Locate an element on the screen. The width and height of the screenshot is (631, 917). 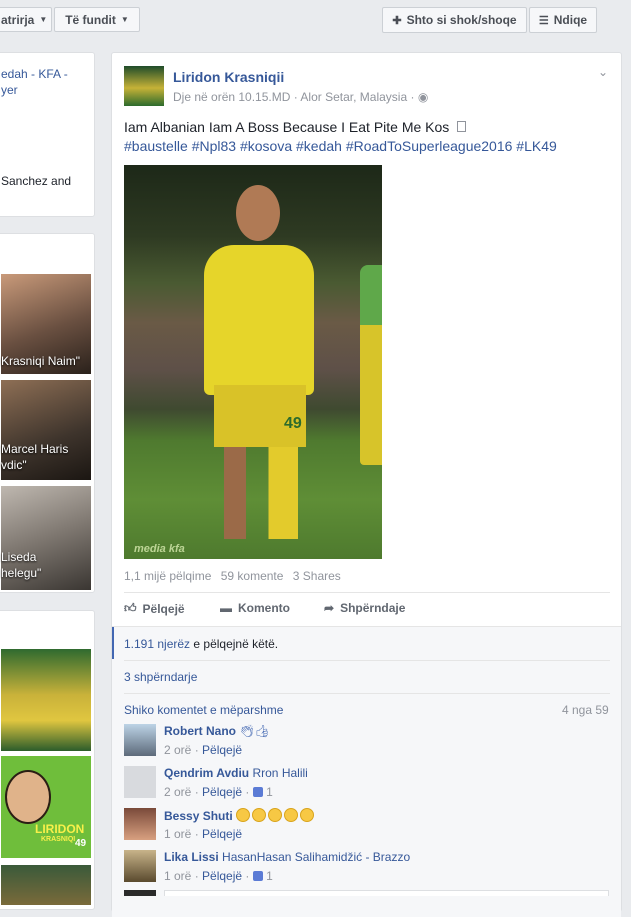
comment-row: Robert Nano 👏︎👍︎ is located at coordinates (217, 731).